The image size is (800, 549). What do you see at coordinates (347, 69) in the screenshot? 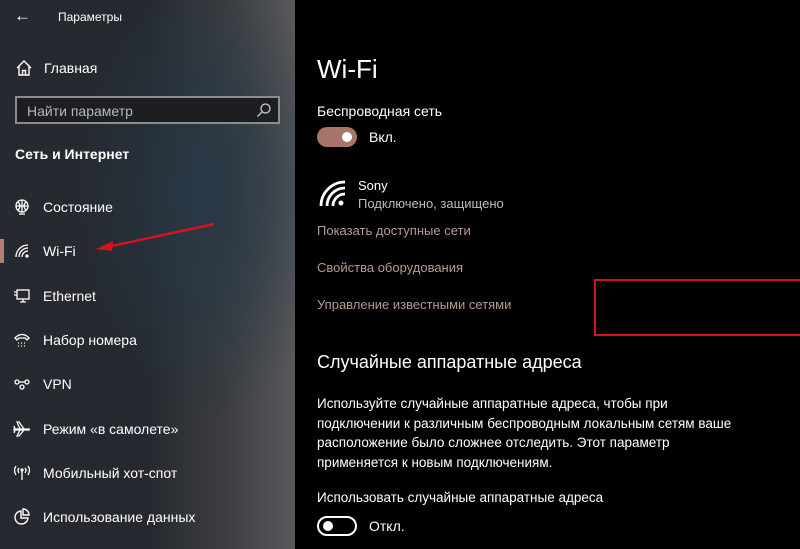
I see `page-title: Wi-Fi` at bounding box center [347, 69].